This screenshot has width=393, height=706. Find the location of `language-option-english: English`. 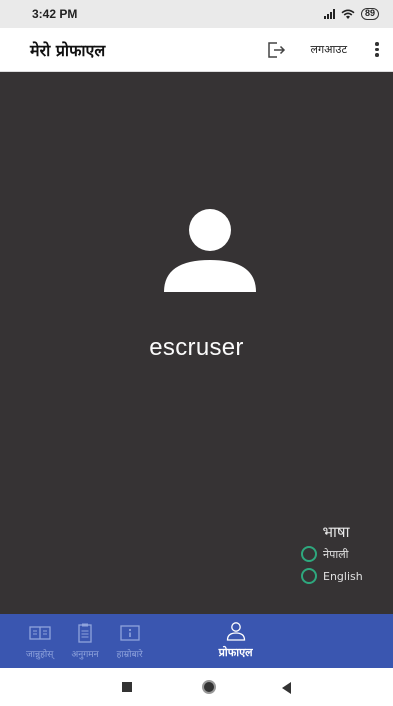

language-option-english: English is located at coordinates (336, 576).